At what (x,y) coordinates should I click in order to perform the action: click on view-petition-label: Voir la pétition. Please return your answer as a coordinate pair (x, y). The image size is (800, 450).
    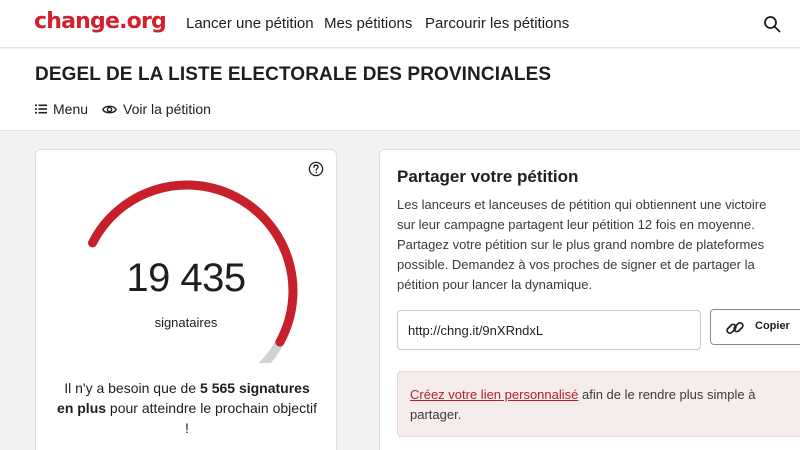
    Looking at the image, I should click on (167, 109).